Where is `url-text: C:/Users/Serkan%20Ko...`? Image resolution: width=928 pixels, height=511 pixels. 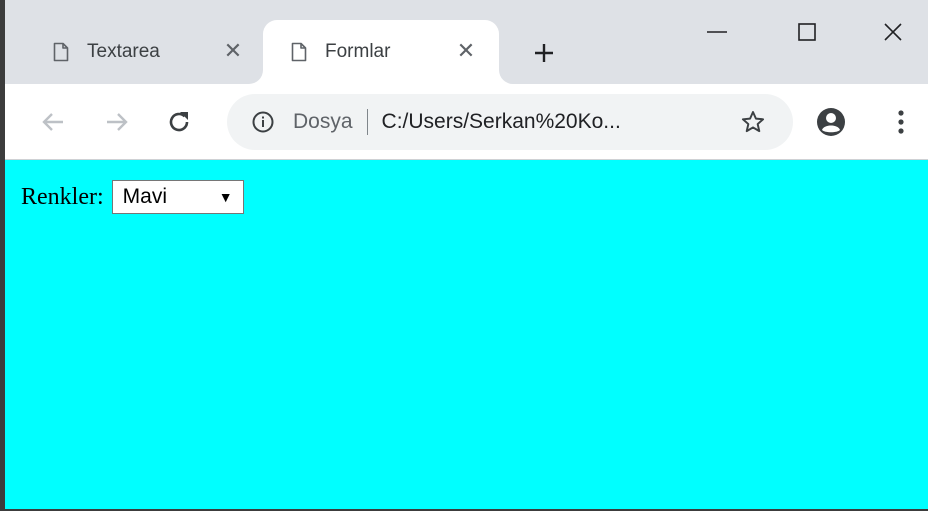
url-text: C:/Users/Serkan%20Ko... is located at coordinates (501, 122).